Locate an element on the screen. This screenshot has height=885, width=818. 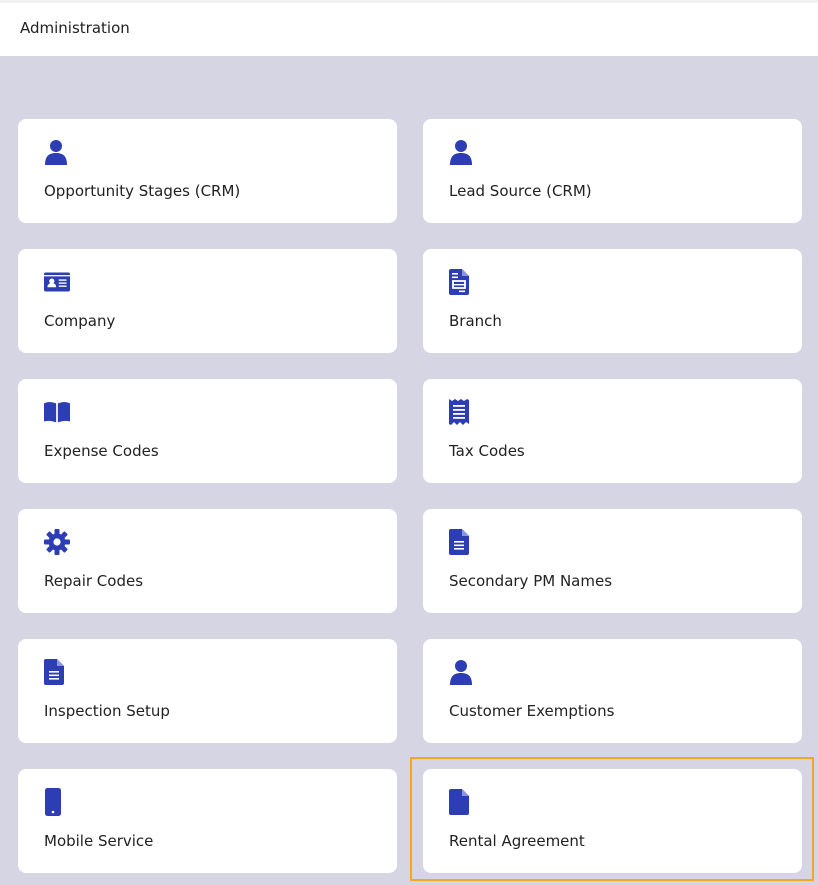
card-repair-codes: Repair Codes is located at coordinates (207, 561).